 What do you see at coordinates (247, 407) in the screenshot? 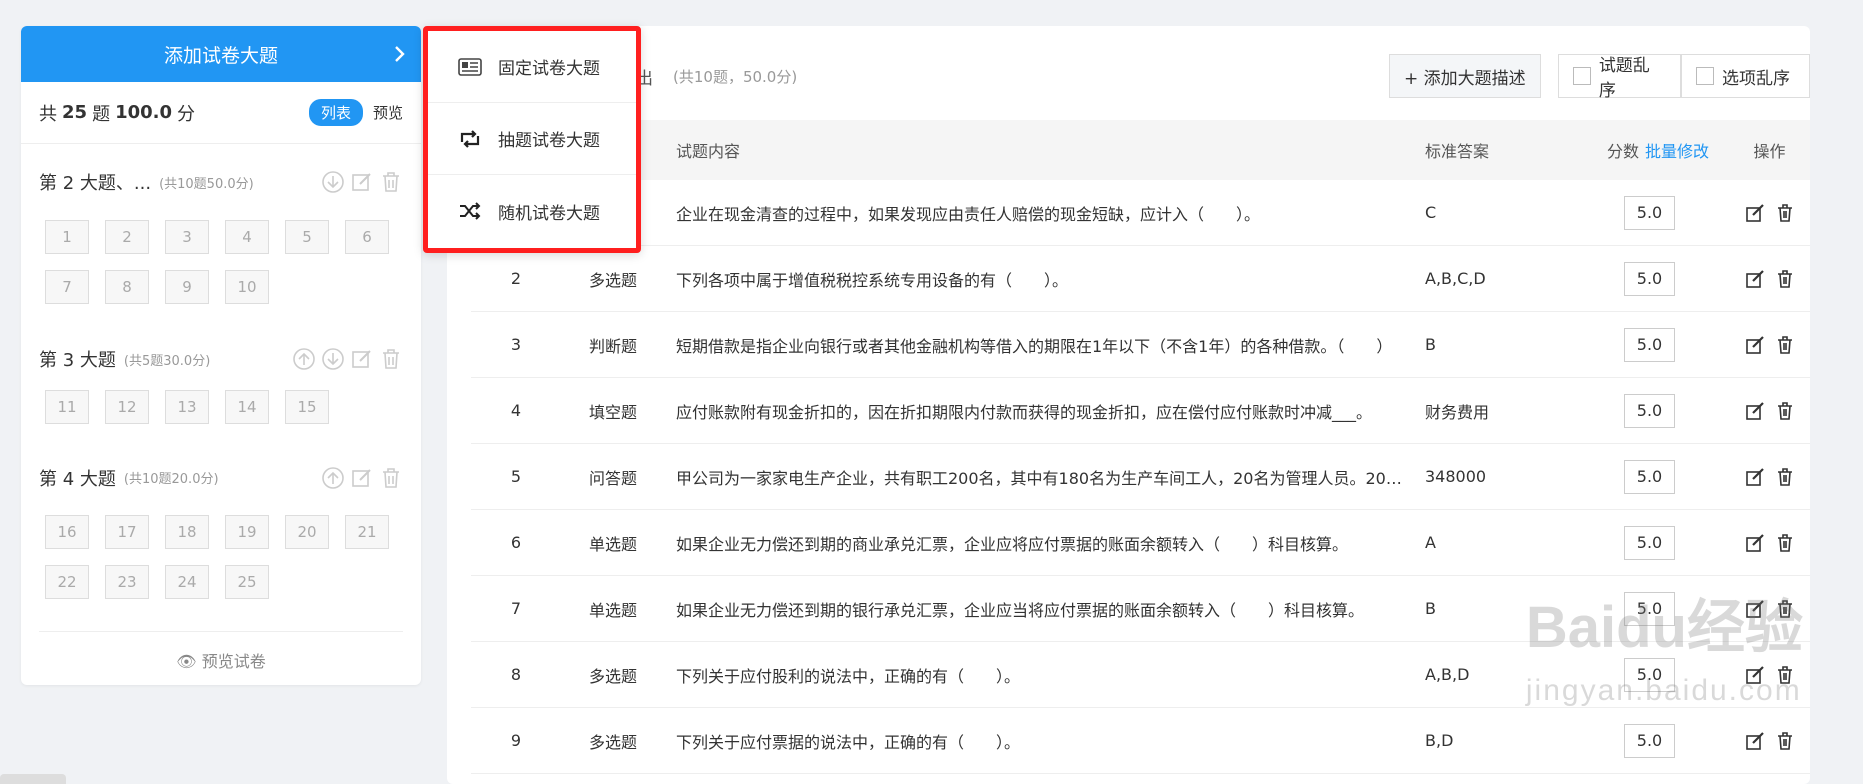
I see `question-number-button: 14` at bounding box center [247, 407].